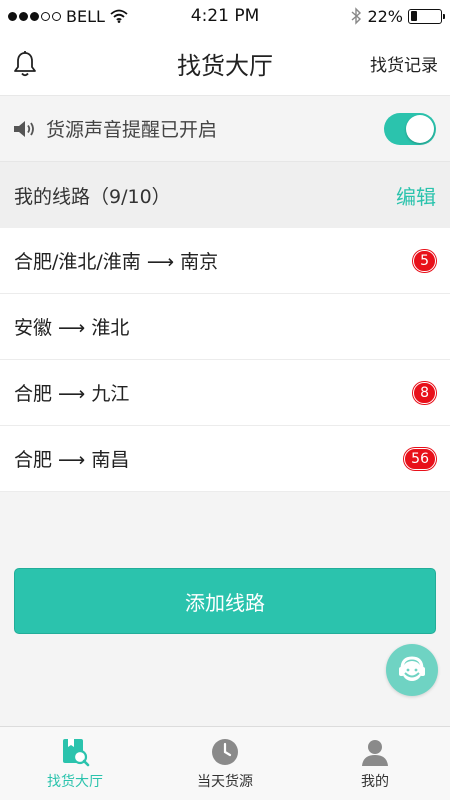 The width and height of the screenshot is (450, 800). What do you see at coordinates (225, 459) in the screenshot?
I see `route-item-3: 合肥 ⟶ 南昌 56` at bounding box center [225, 459].